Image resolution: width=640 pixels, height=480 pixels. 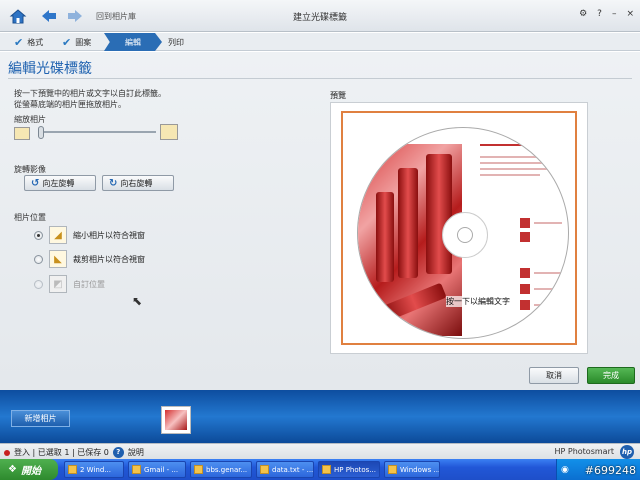 I want to click on watermark: #699248, so click(x=610, y=470).